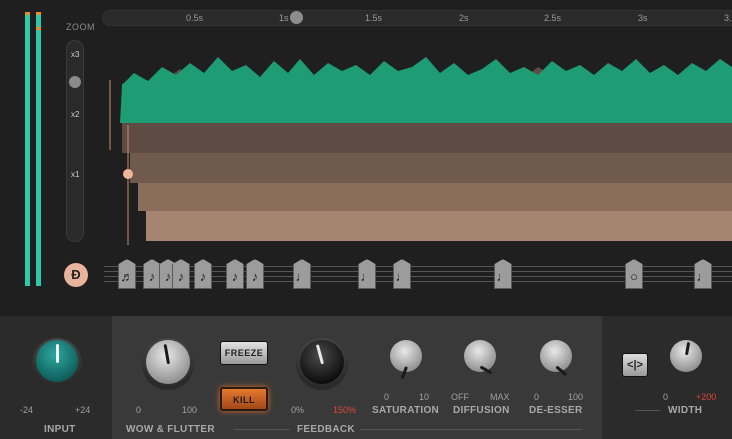 The height and width of the screenshot is (439, 732). What do you see at coordinates (38, 150) in the screenshot?
I see `input-meter-right` at bounding box center [38, 150].